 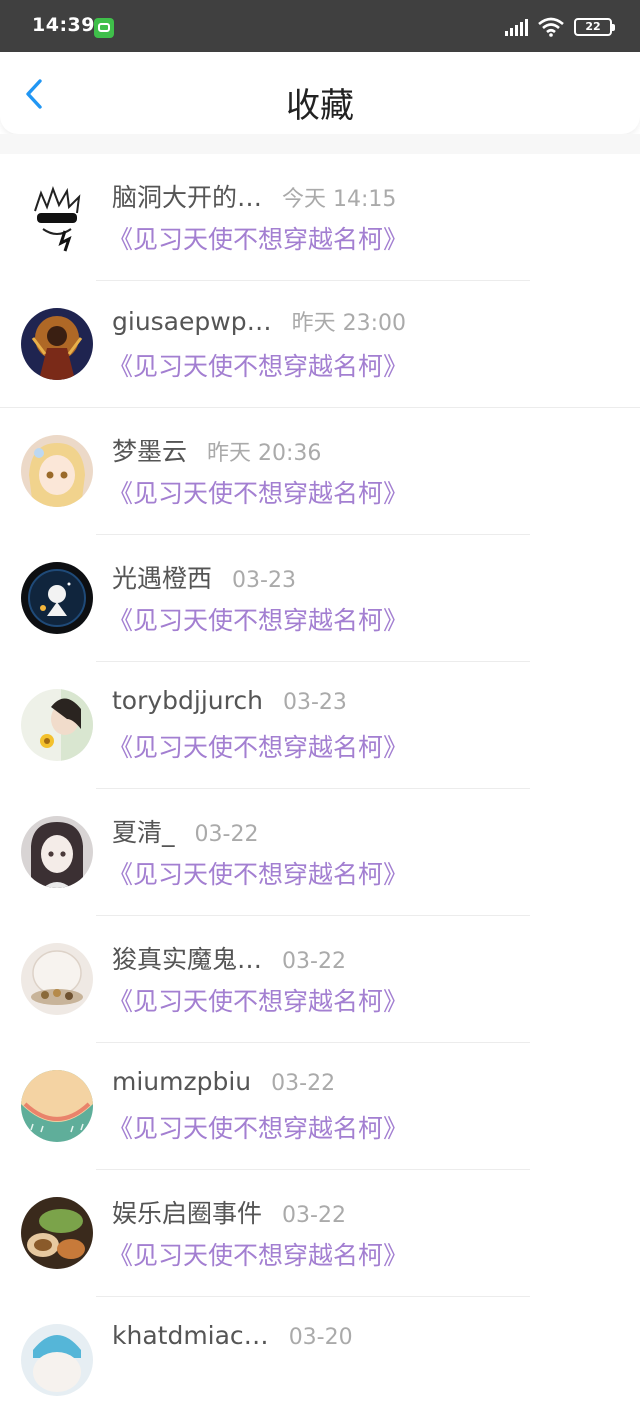 What do you see at coordinates (182, 1081) in the screenshot?
I see `username: miumzpbiu` at bounding box center [182, 1081].